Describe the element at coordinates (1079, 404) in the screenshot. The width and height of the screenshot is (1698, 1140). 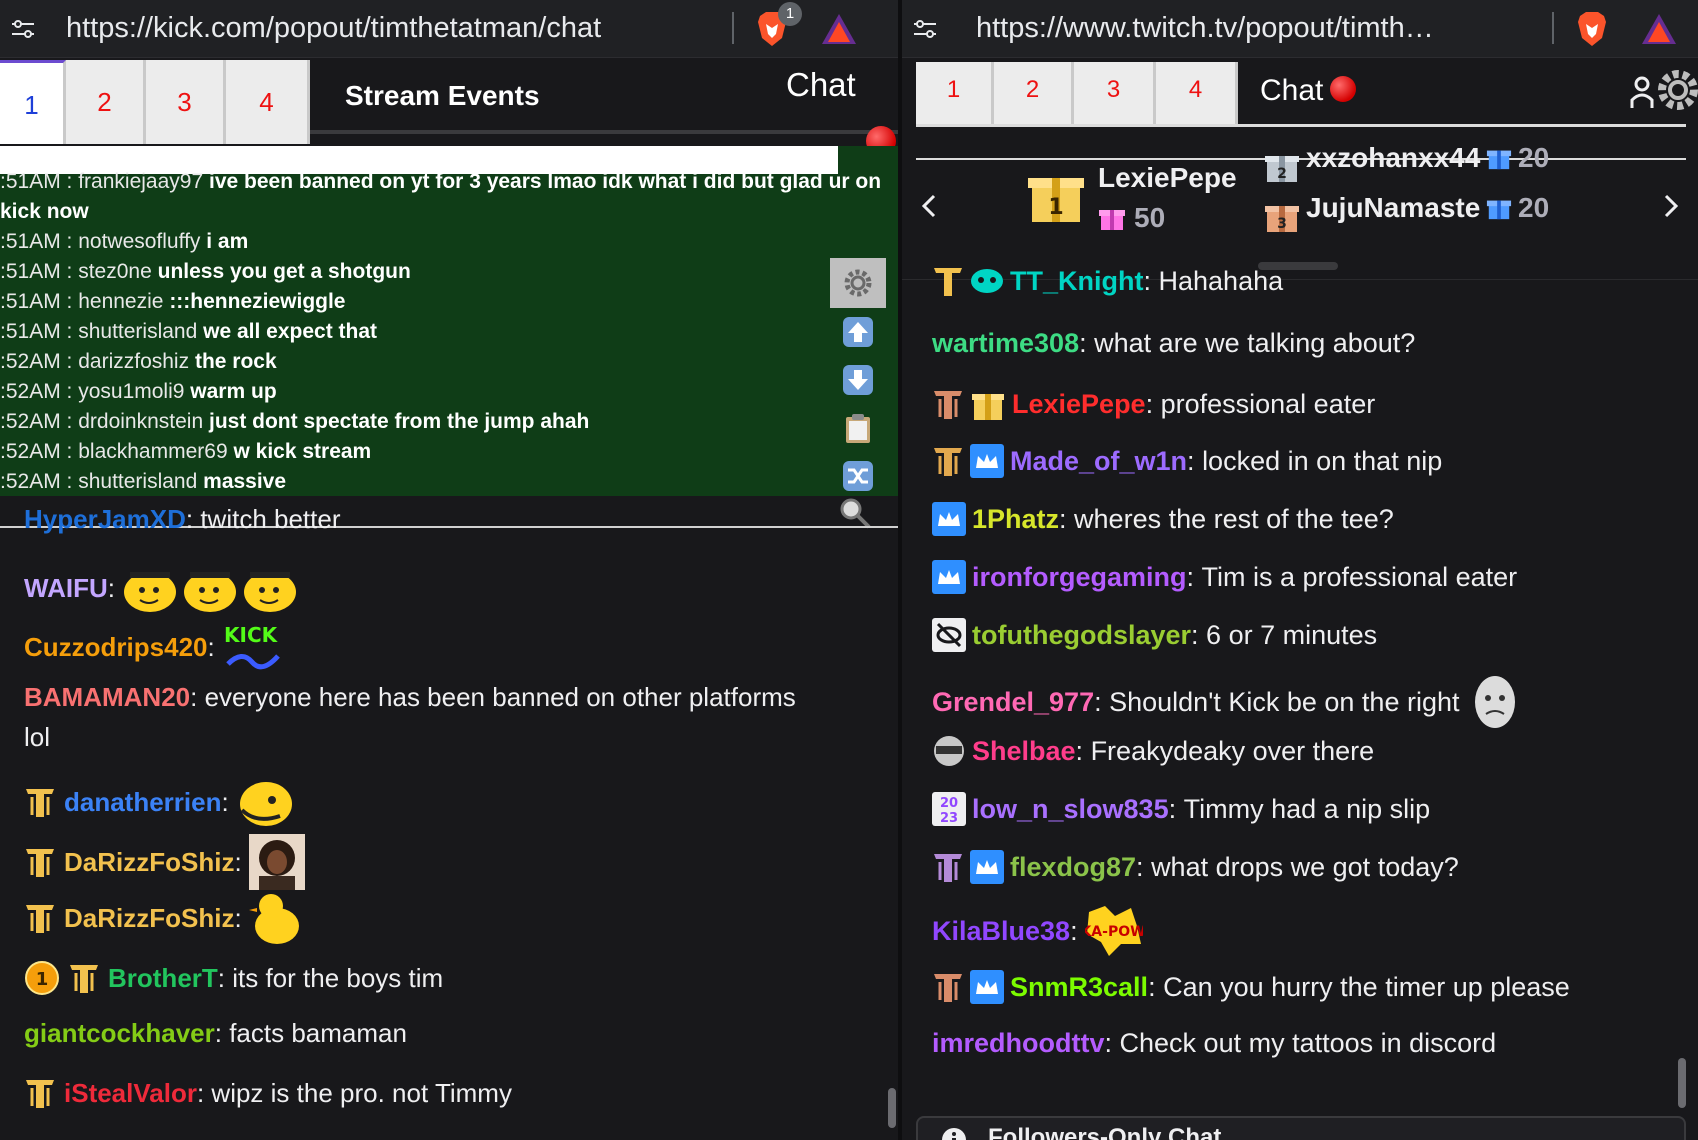
I see `chat-username: LexiePepe` at that location.